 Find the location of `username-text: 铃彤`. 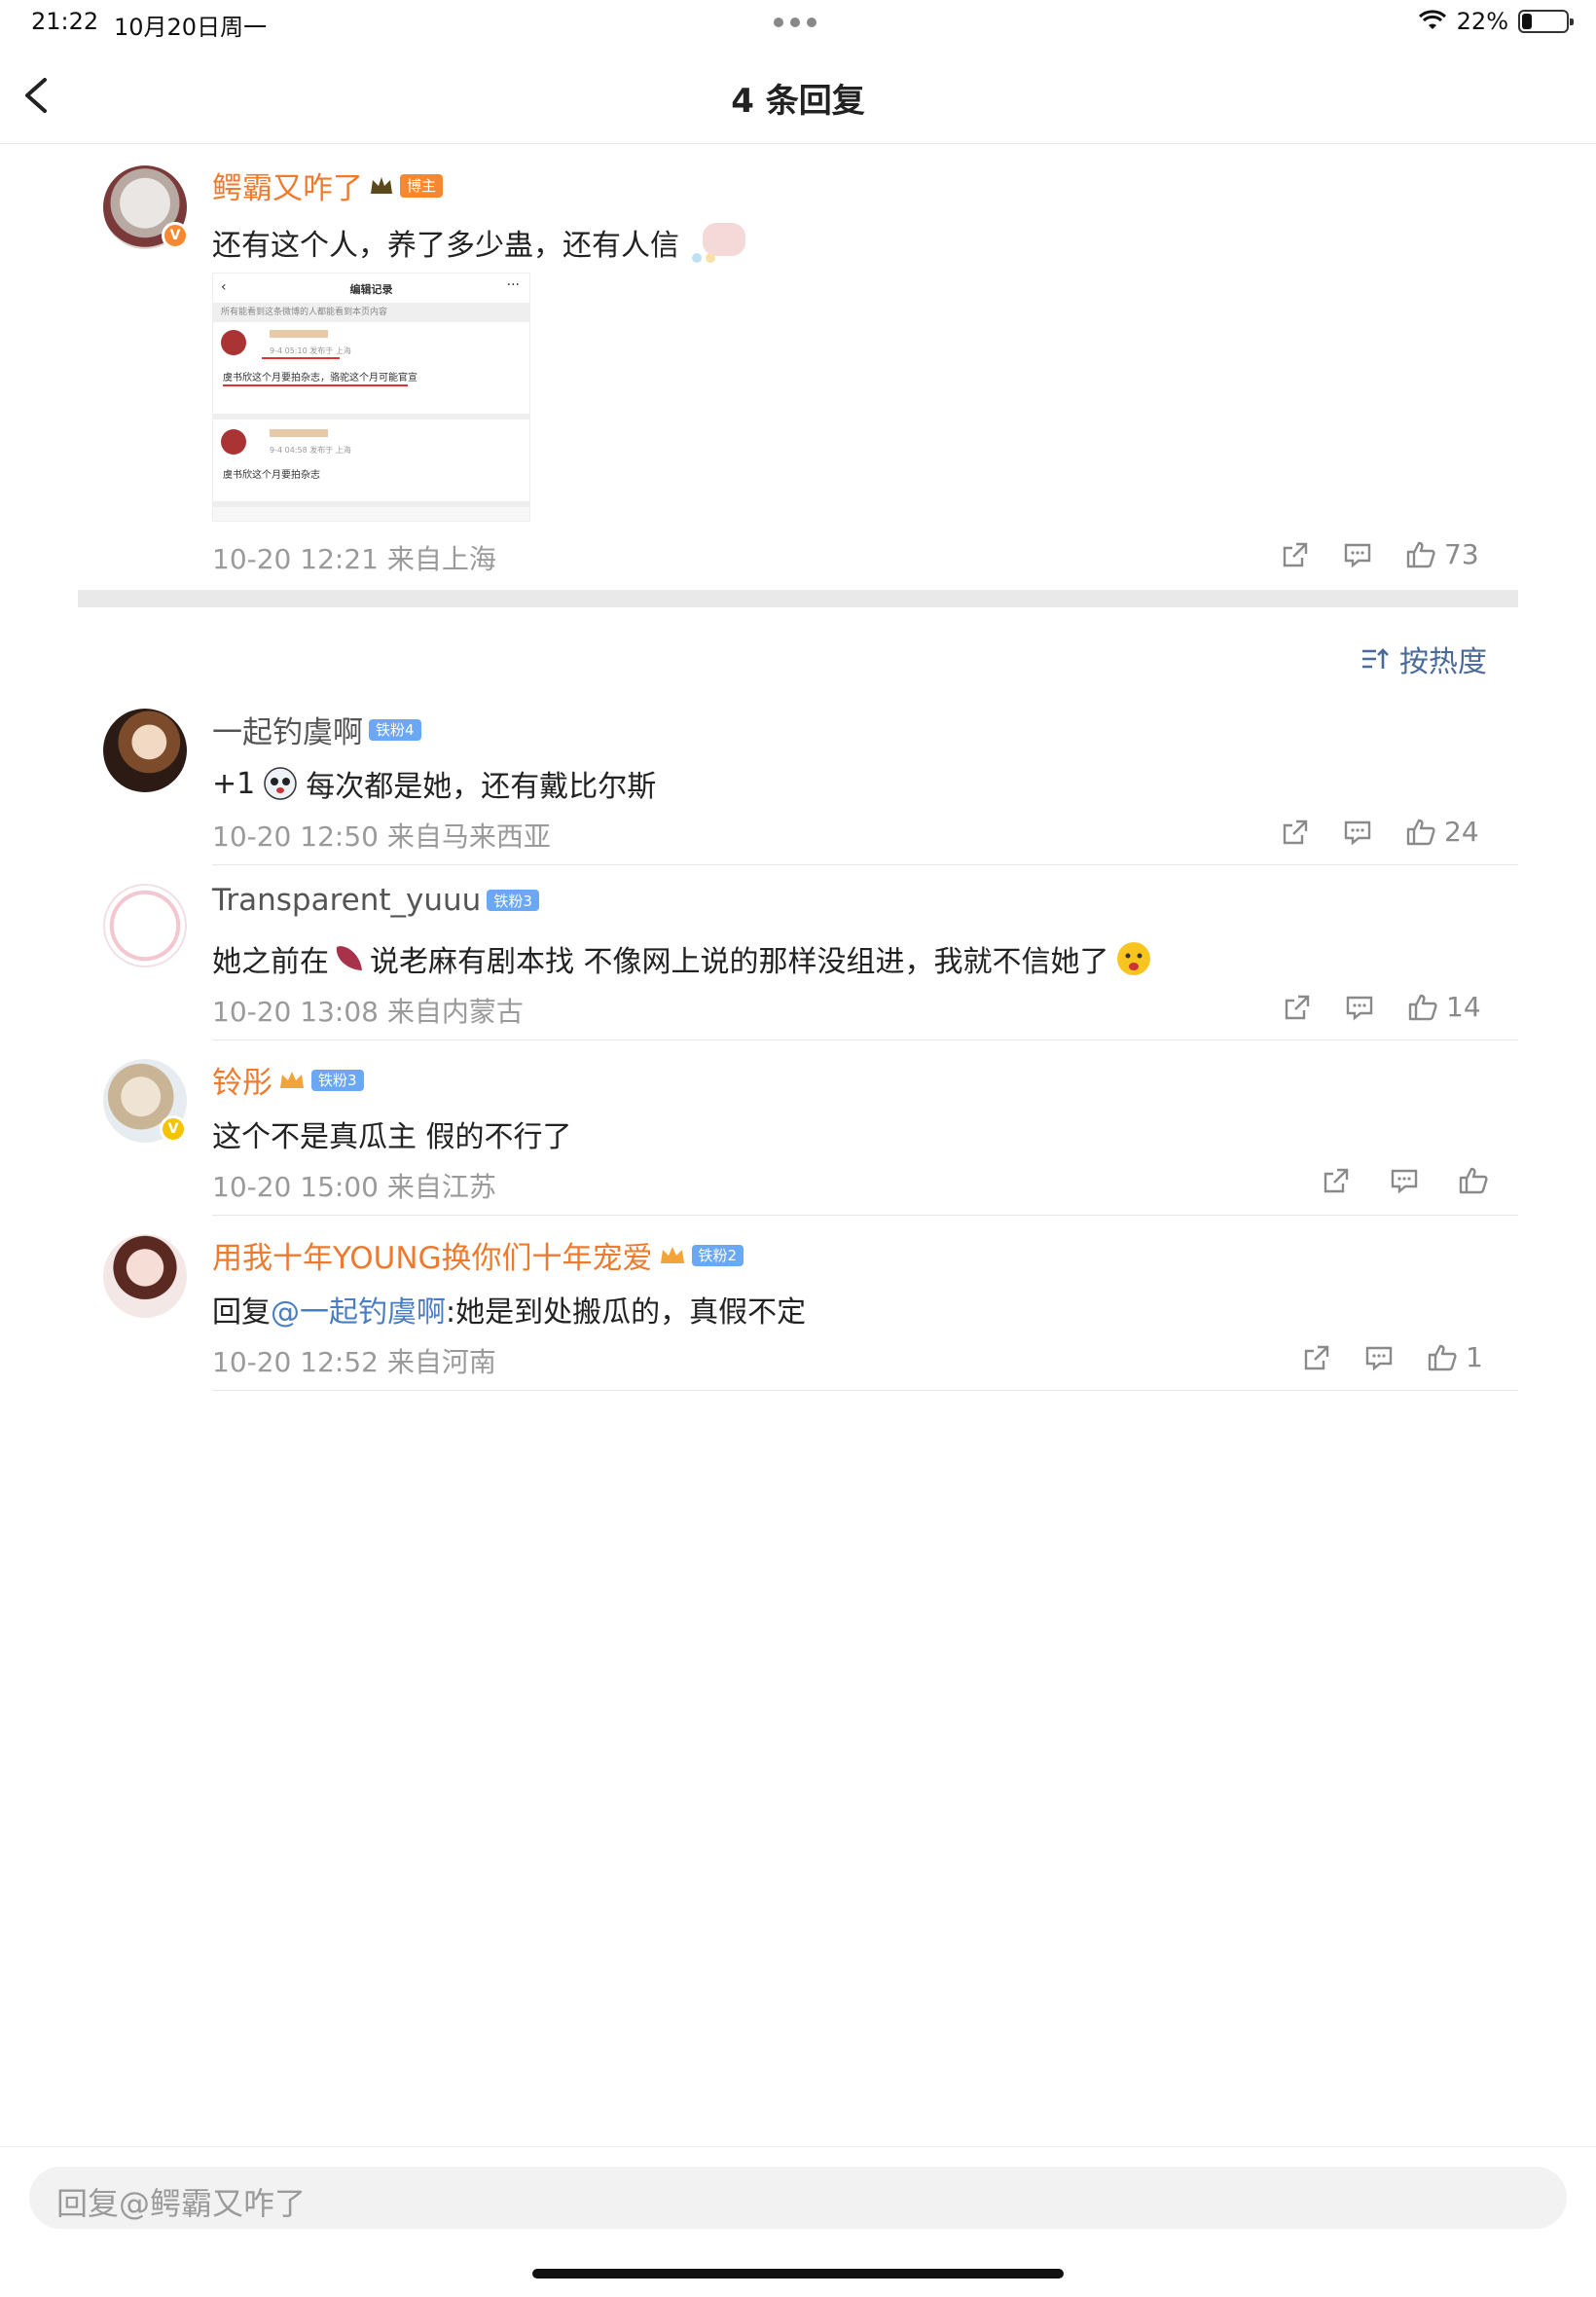

username-text: 铃彤 is located at coordinates (242, 1080).